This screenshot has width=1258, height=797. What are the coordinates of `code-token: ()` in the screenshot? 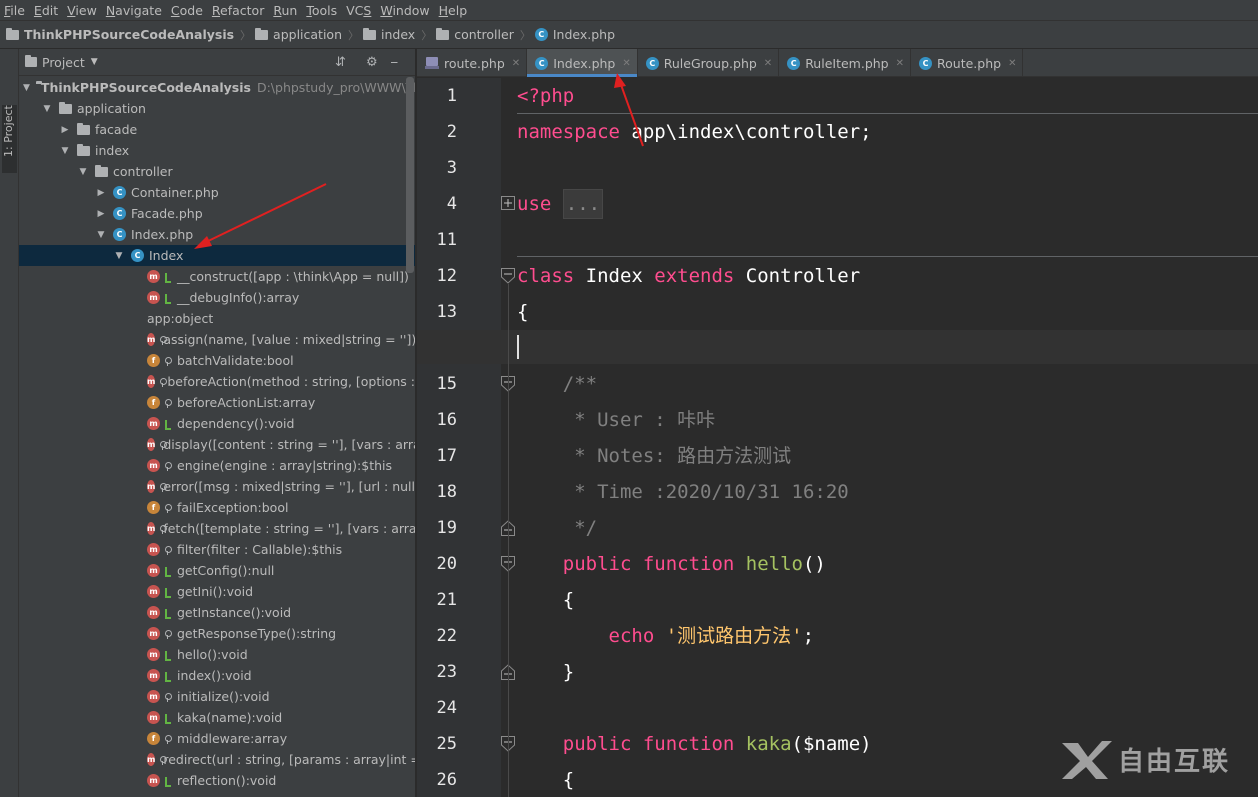 It's located at (814, 564).